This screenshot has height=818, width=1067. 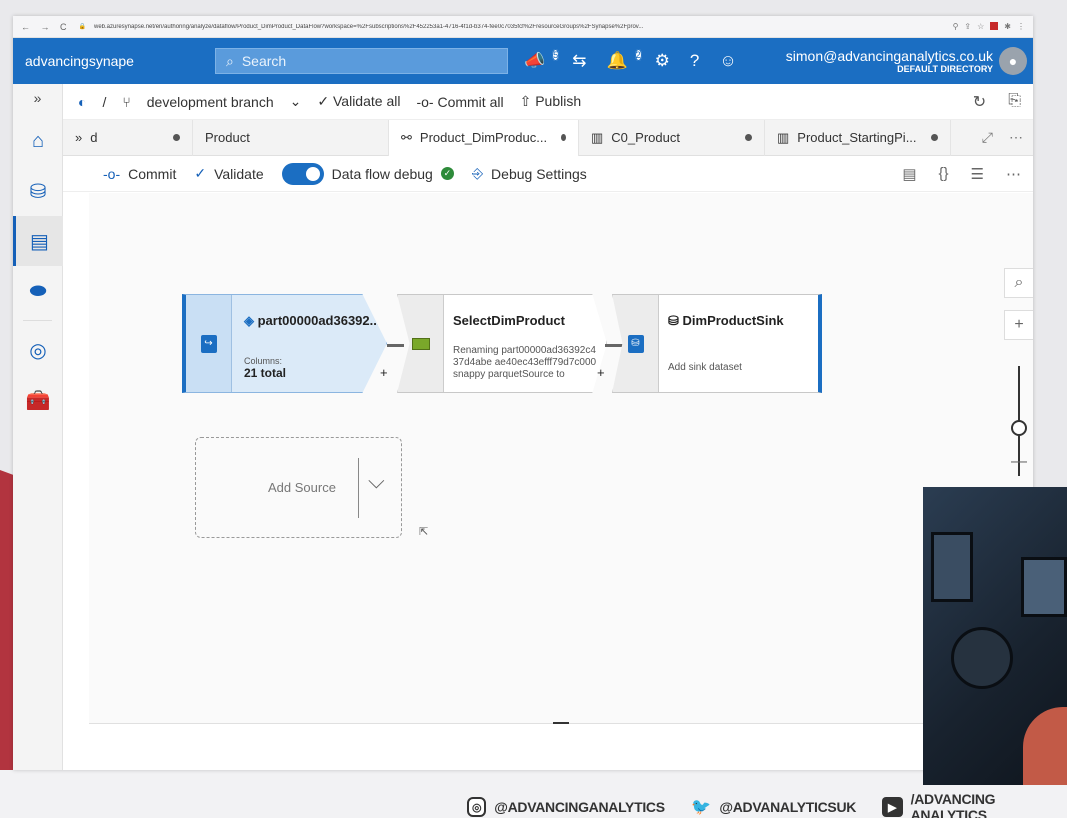 What do you see at coordinates (1021, 26) in the screenshot?
I see `menu-dots-icon: ⋮` at bounding box center [1021, 26].